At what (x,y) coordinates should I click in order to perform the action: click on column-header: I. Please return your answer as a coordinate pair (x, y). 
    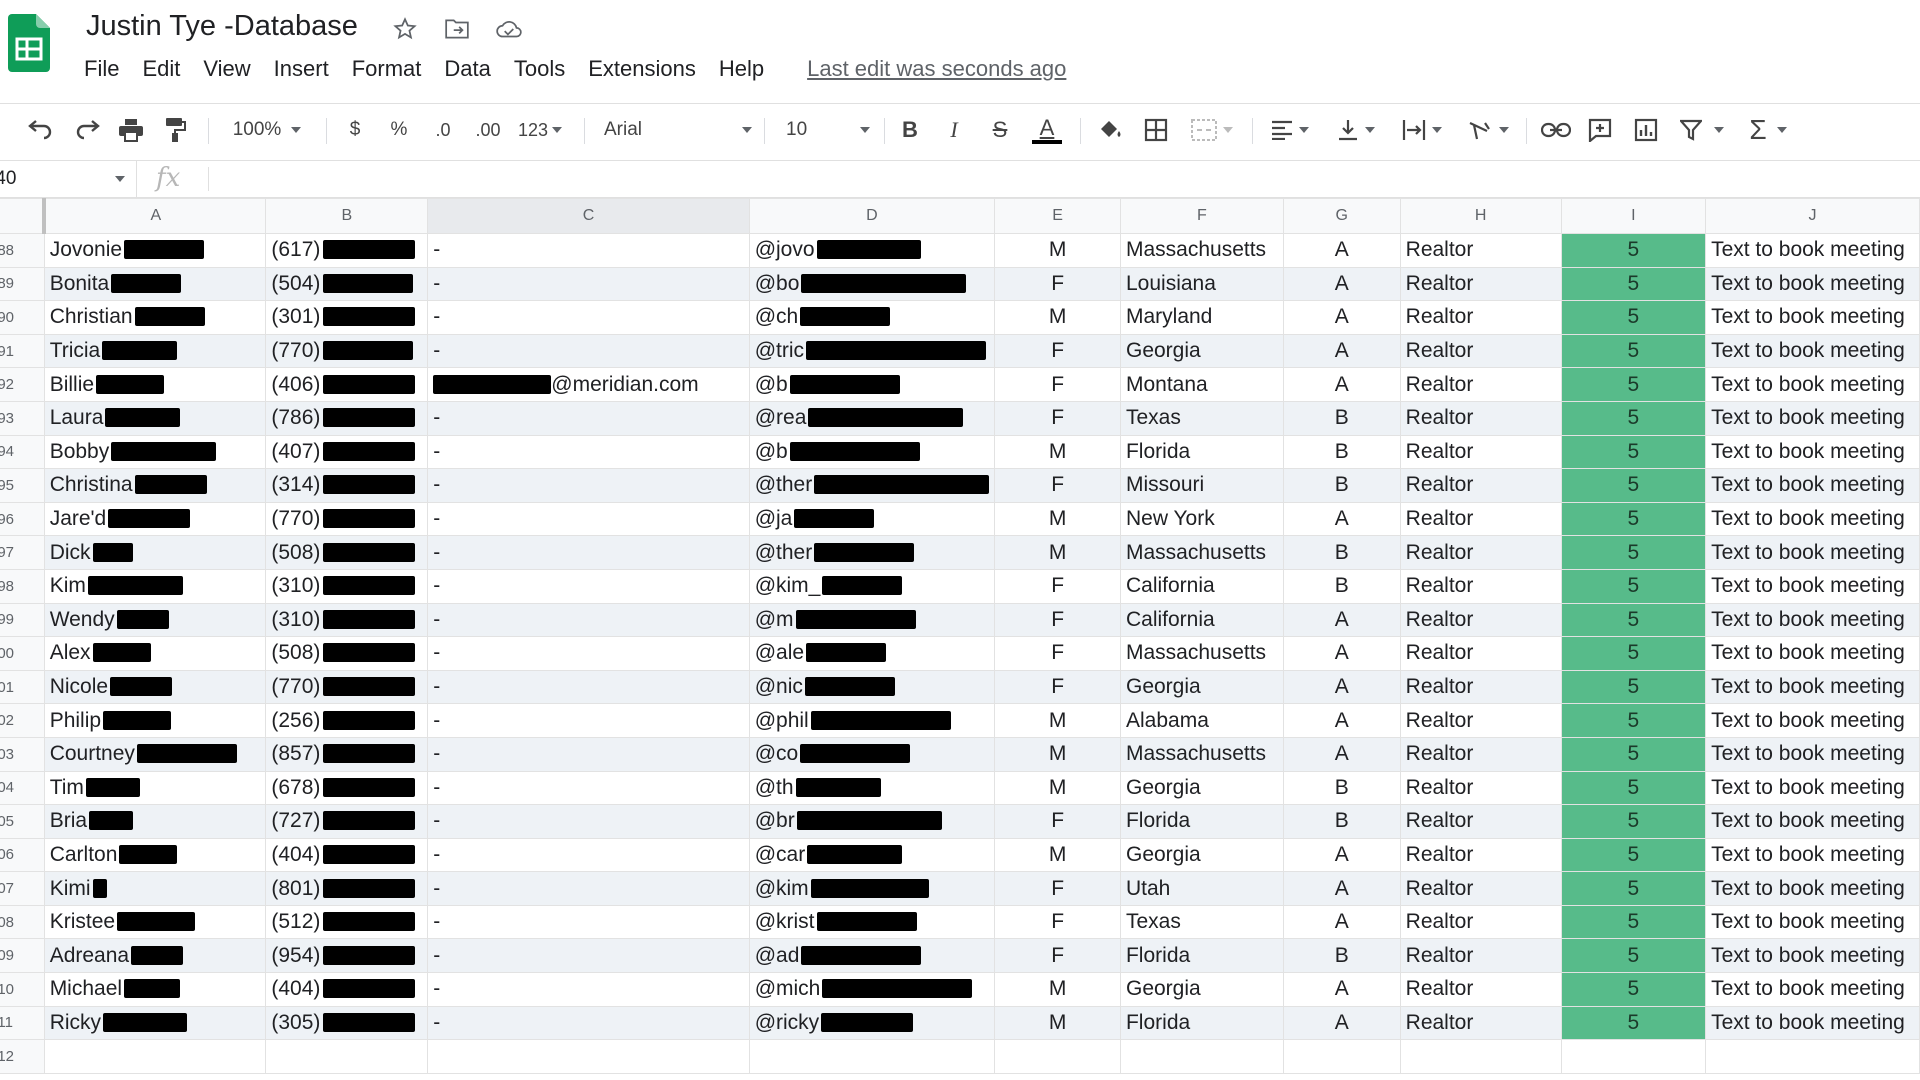
    Looking at the image, I should click on (1633, 216).